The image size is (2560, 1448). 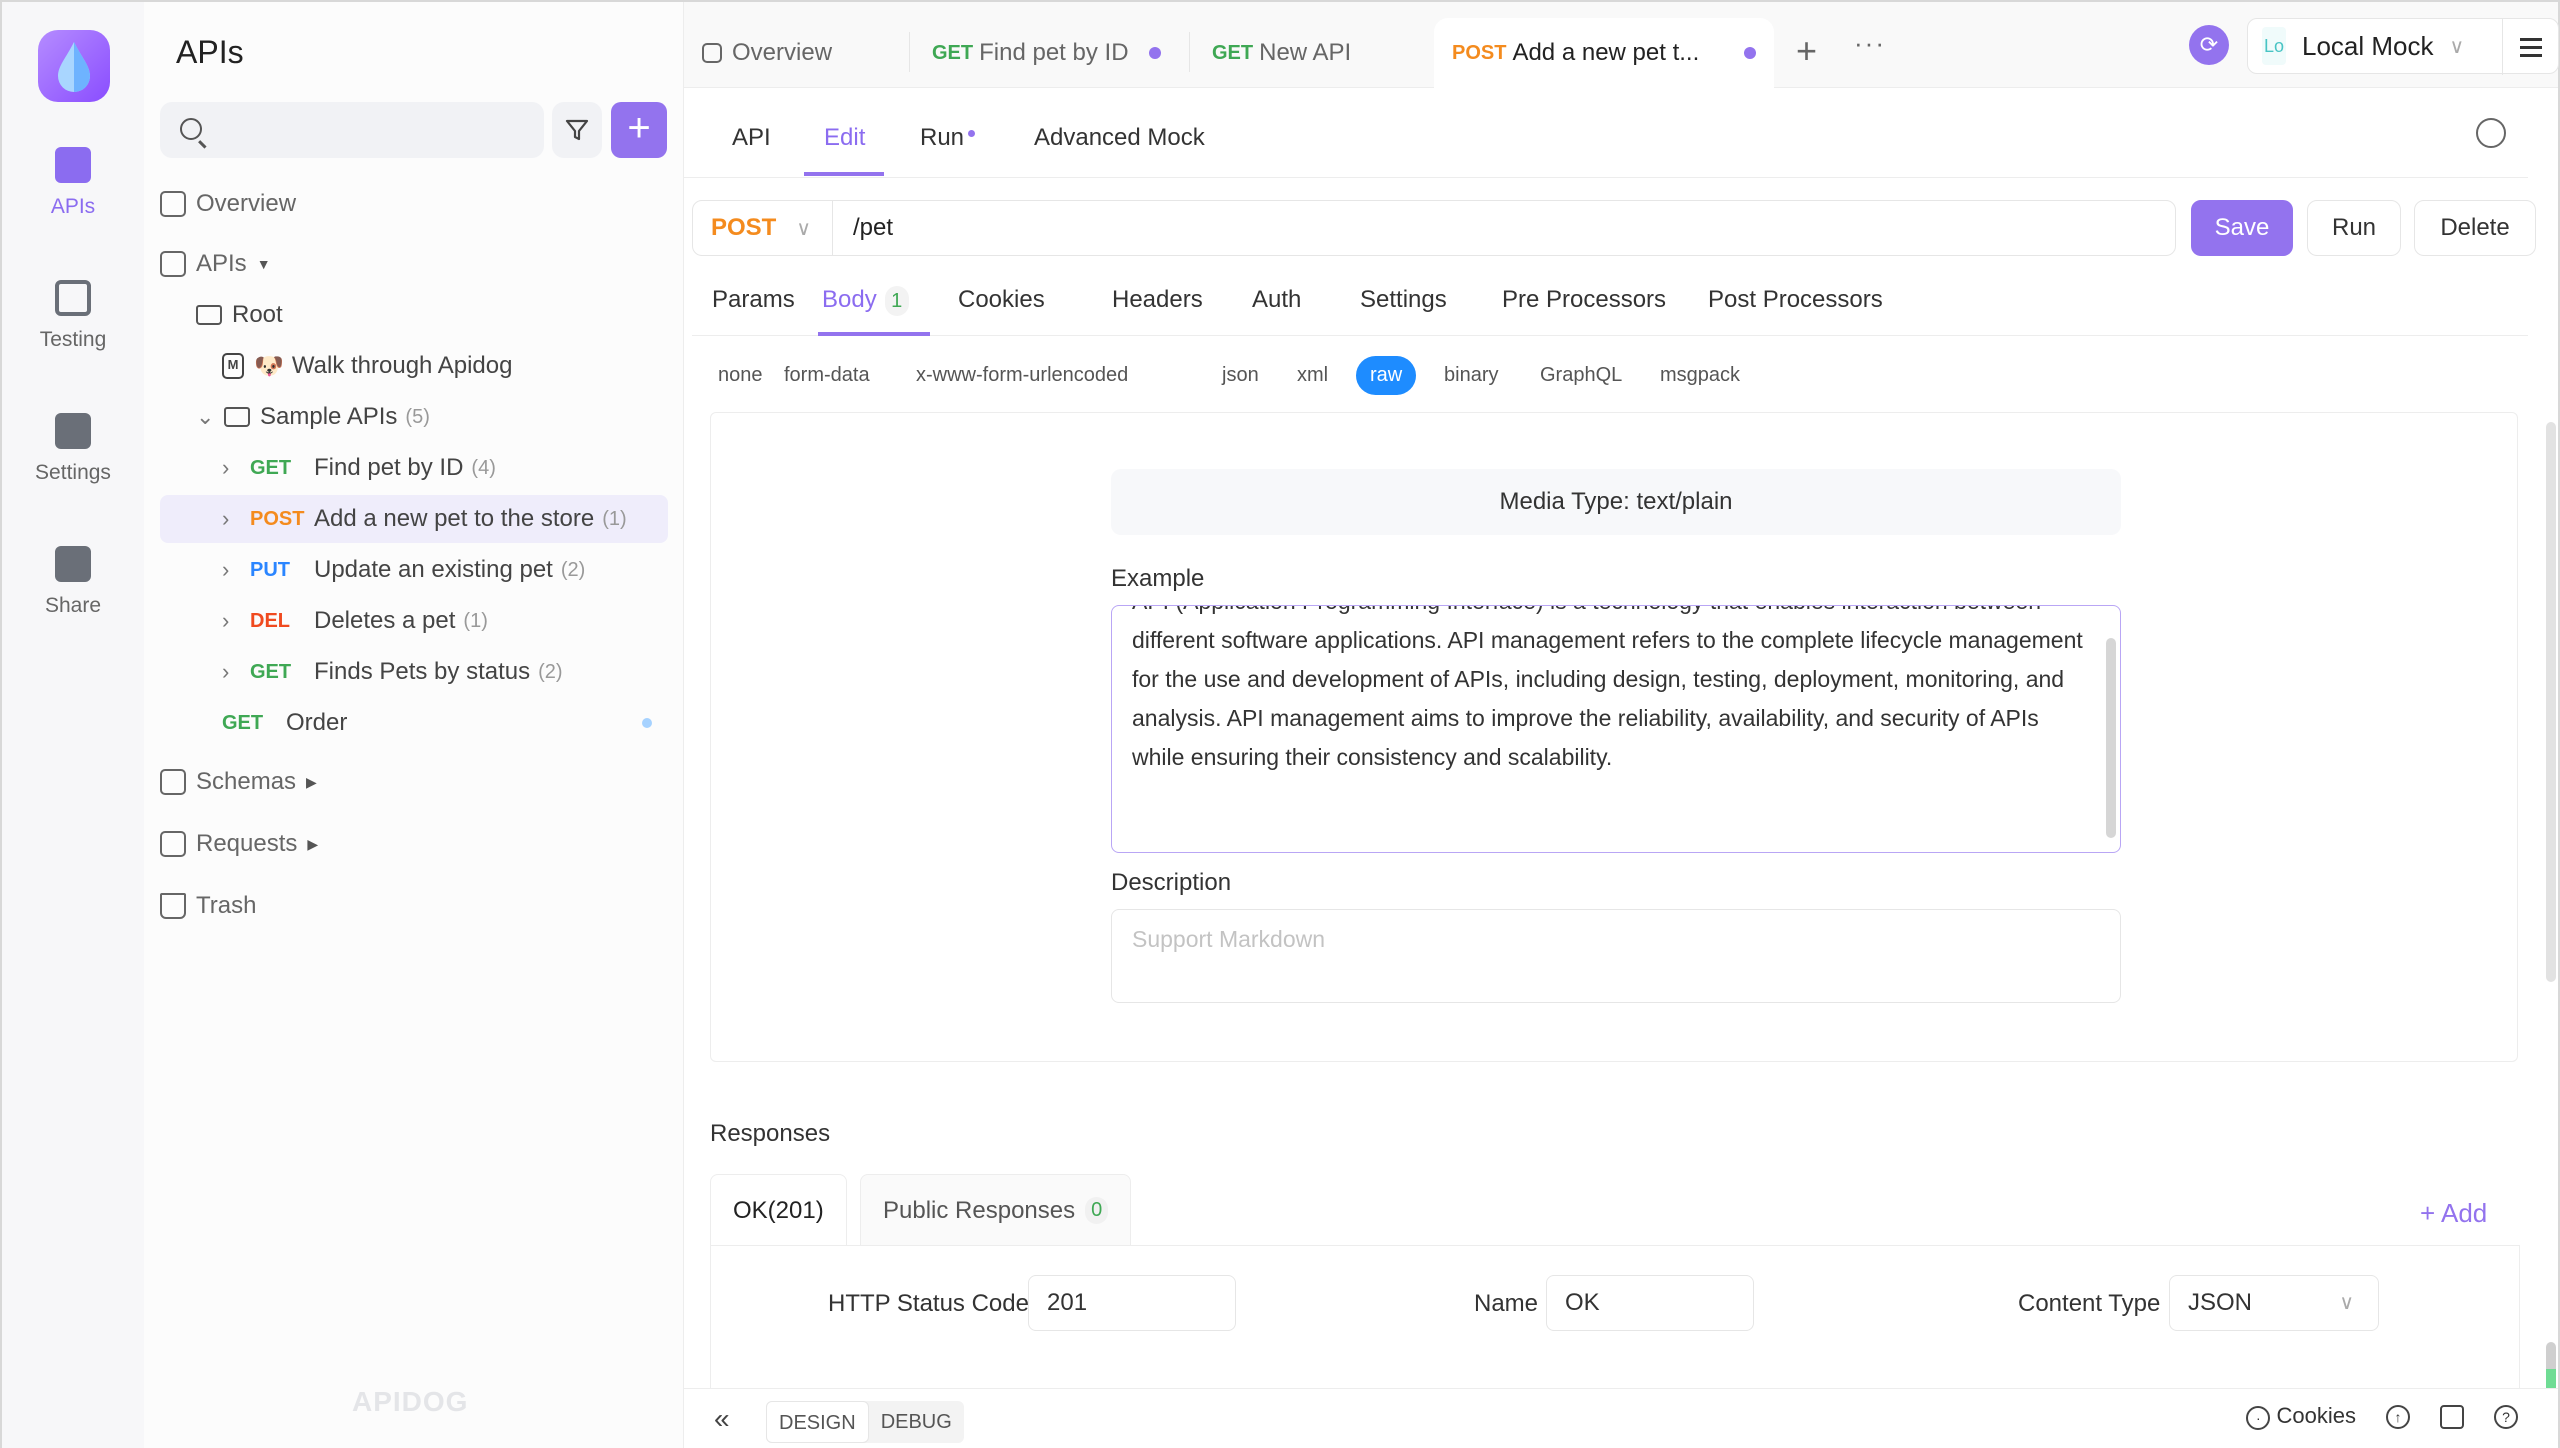 I want to click on menu-button, so click(x=2530, y=47).